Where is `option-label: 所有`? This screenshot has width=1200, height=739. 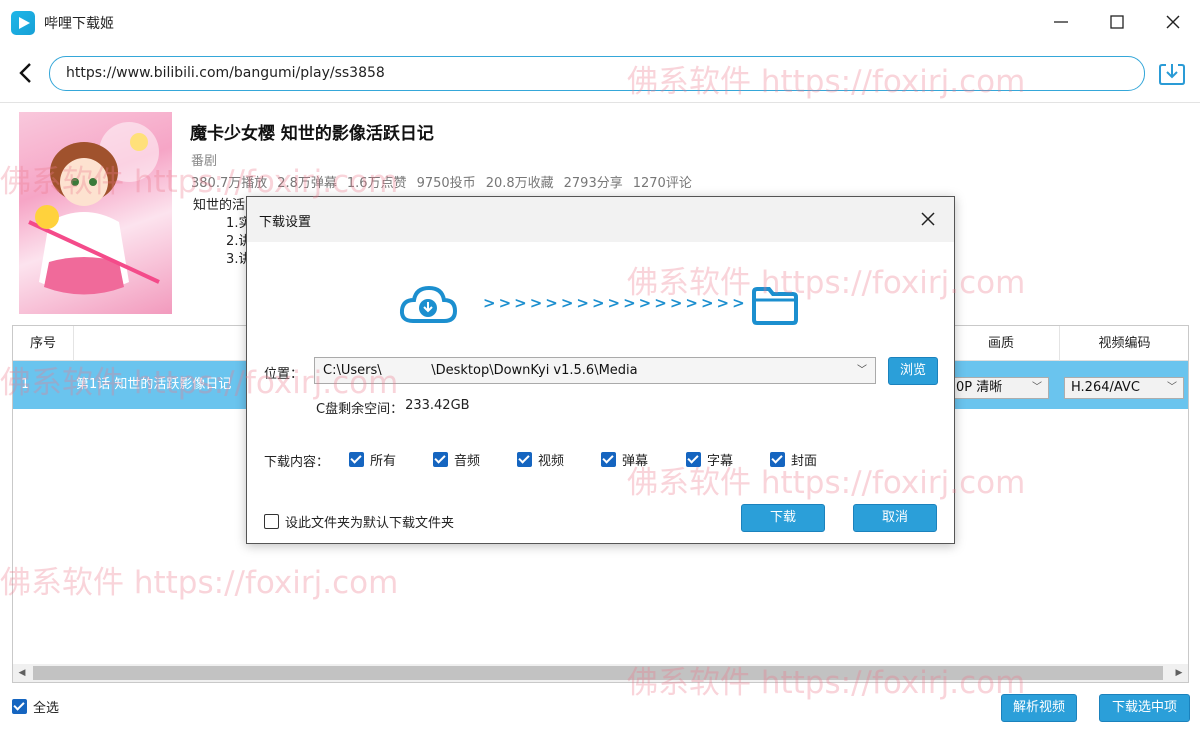 option-label: 所有 is located at coordinates (383, 461).